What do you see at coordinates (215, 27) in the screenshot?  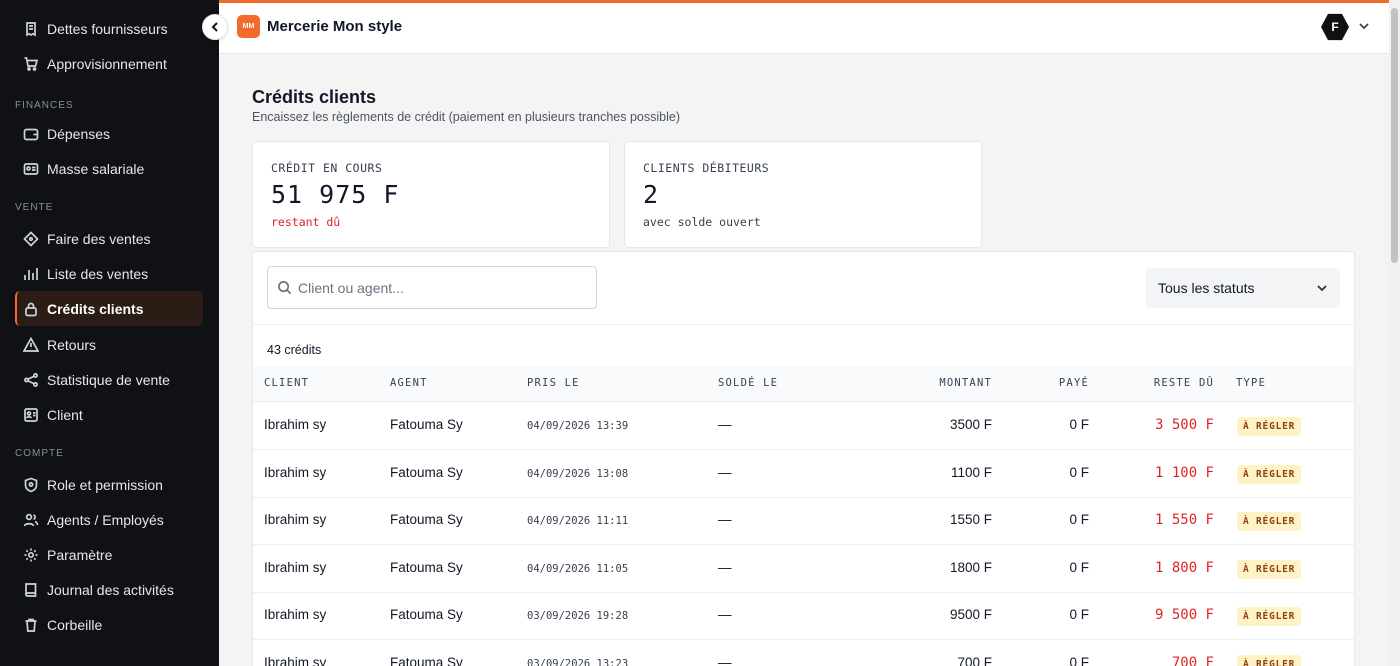 I see `collapse-sidebar-button` at bounding box center [215, 27].